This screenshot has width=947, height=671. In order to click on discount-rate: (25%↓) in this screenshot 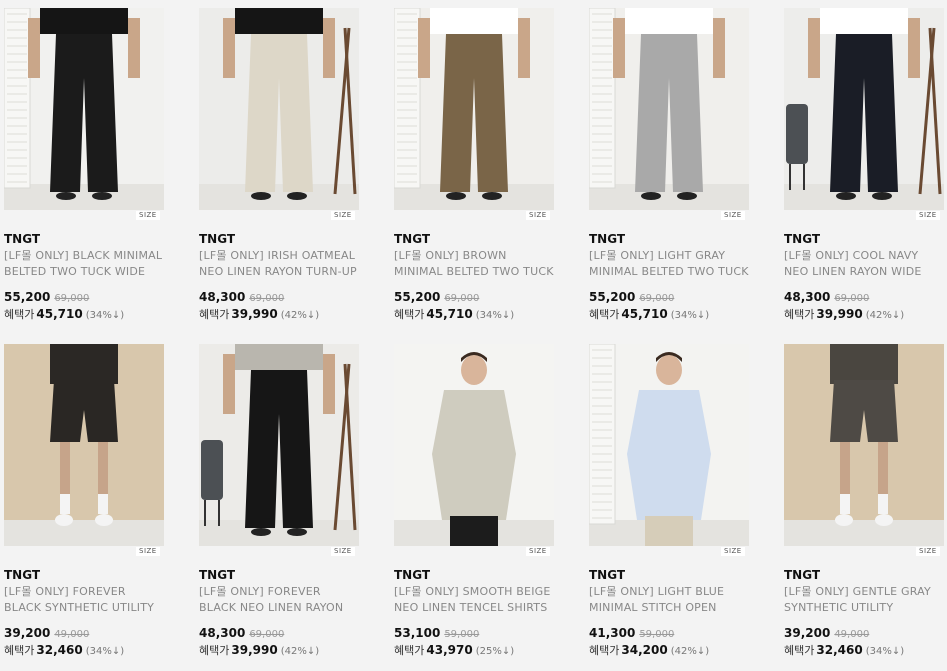, I will do `click(495, 651)`.